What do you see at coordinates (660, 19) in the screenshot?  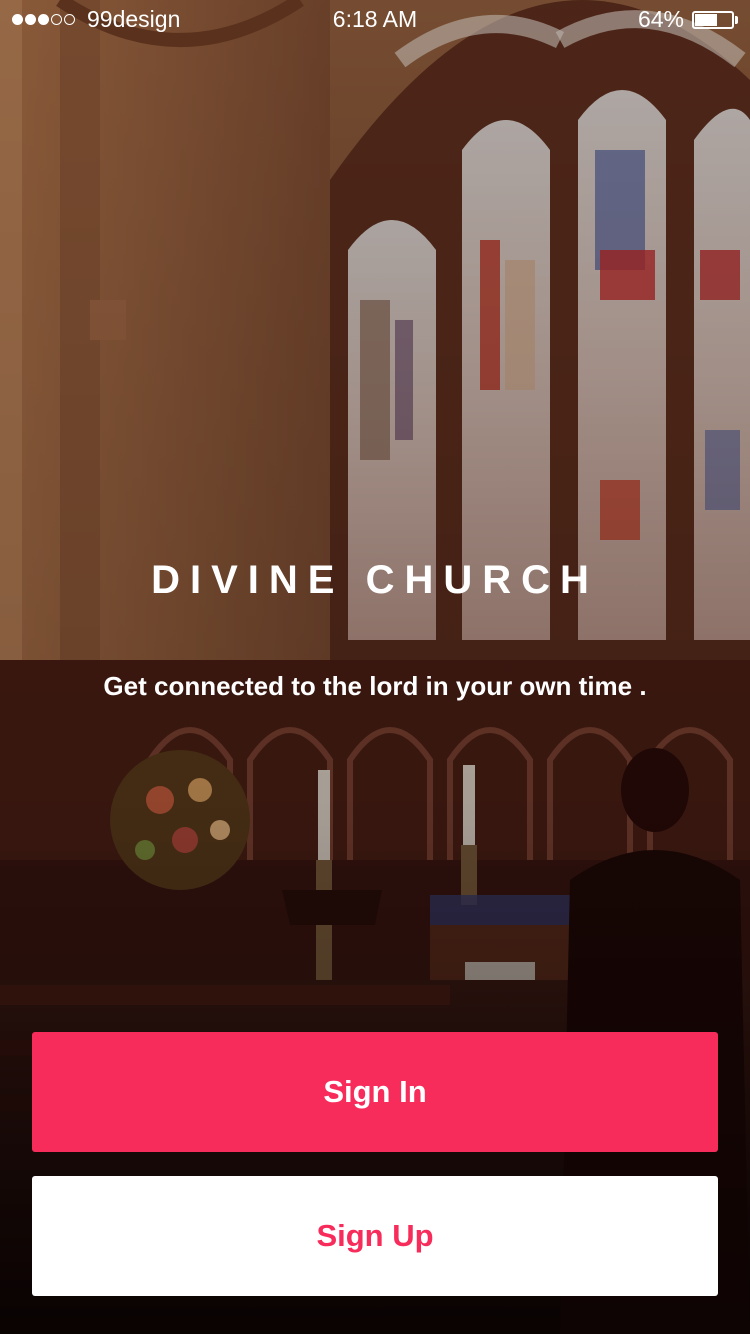 I see `battery-percent: 64%` at bounding box center [660, 19].